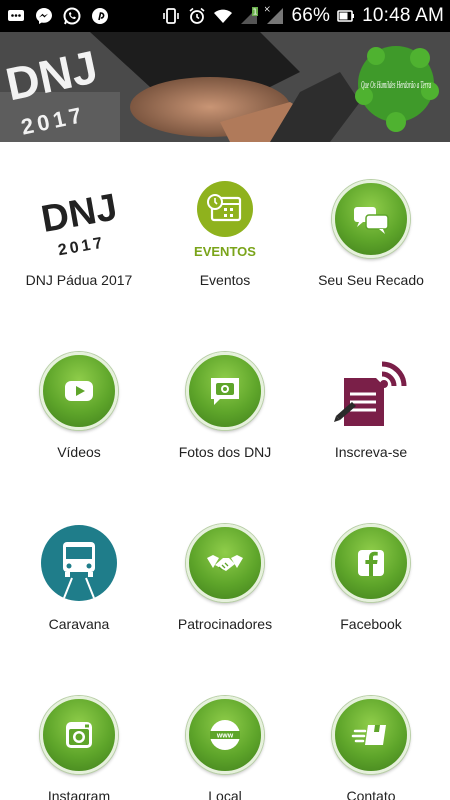  Describe the element at coordinates (225, 391) in the screenshot. I see `camera-icon` at that location.